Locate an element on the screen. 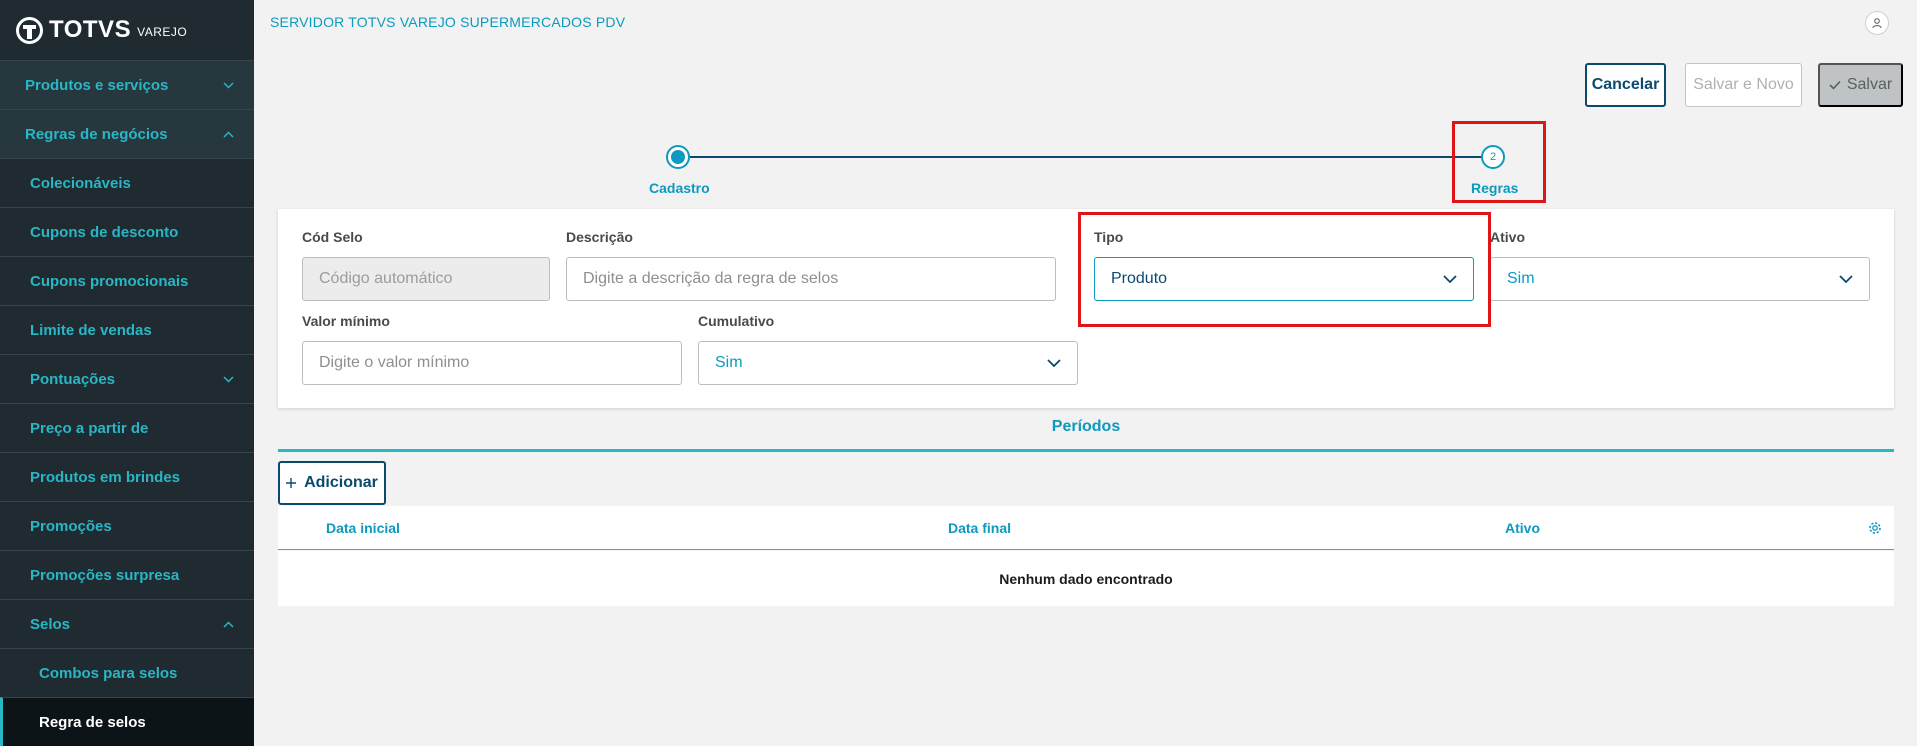 The height and width of the screenshot is (746, 1917). sidebar-item: Selos is located at coordinates (127, 623).